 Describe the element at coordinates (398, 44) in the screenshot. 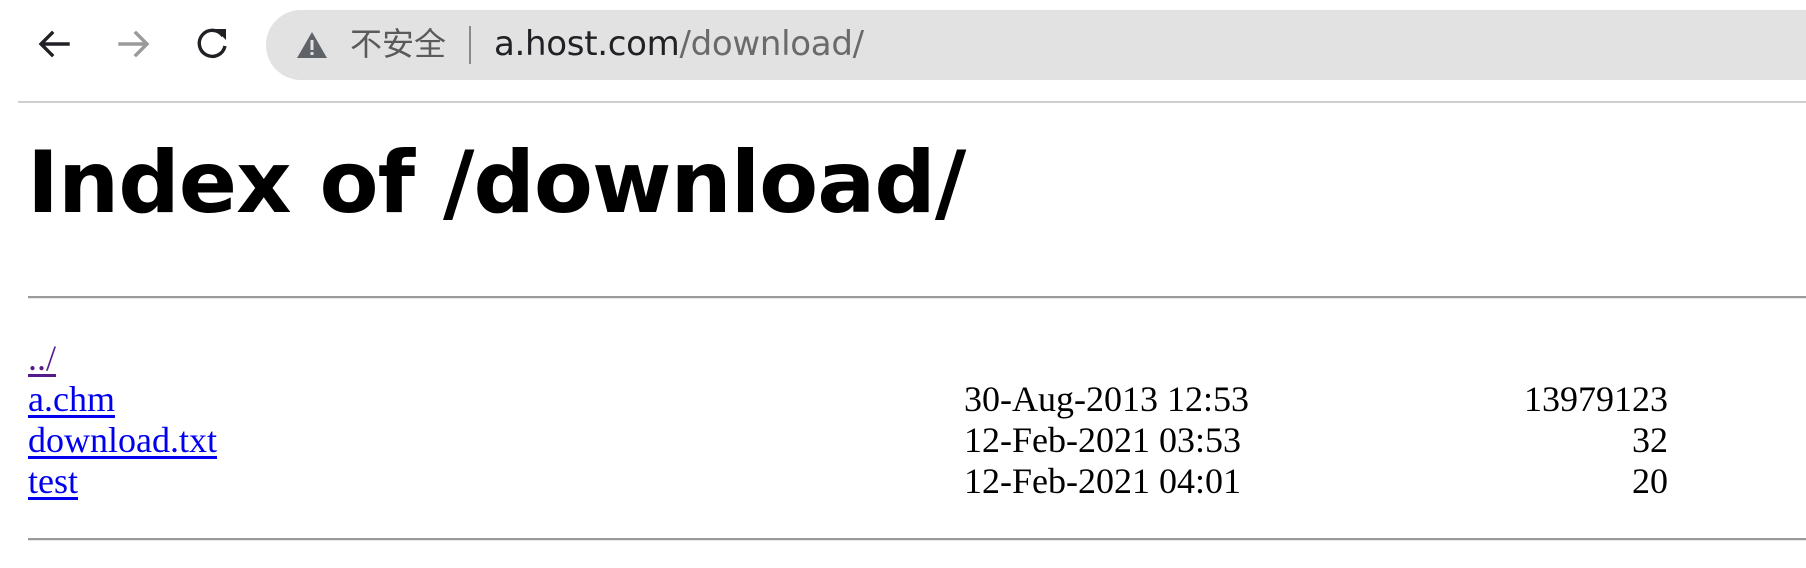

I see `security-label: 不安全` at that location.